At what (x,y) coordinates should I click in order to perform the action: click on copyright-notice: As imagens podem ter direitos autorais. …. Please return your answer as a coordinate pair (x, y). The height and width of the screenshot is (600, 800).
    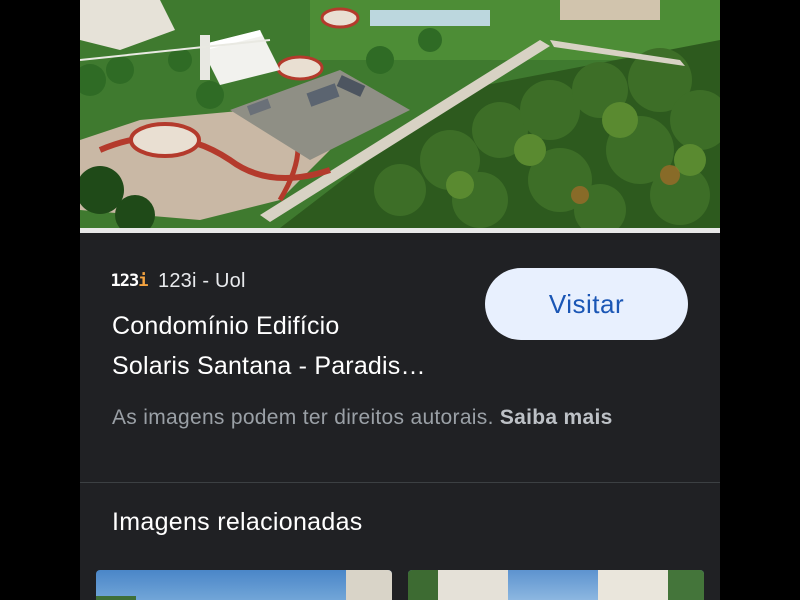
    Looking at the image, I should click on (392, 418).